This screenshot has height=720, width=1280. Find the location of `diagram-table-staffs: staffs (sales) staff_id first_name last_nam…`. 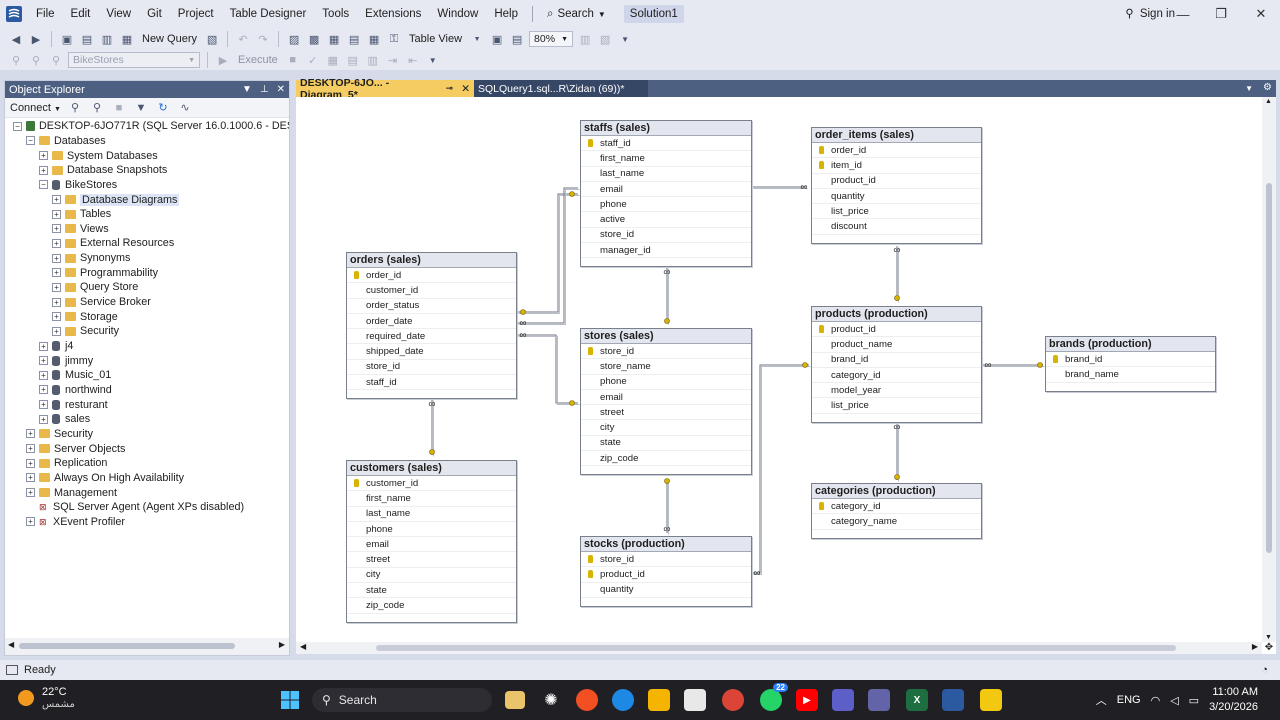

diagram-table-staffs: staffs (sales) staff_id first_name last_nam… is located at coordinates (666, 194).